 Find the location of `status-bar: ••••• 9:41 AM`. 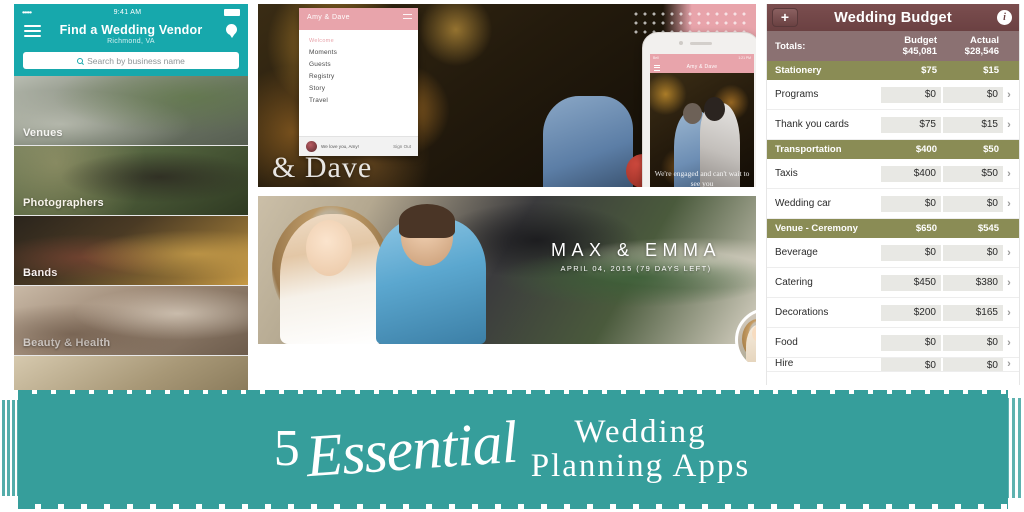

status-bar: ••••• 9:41 AM is located at coordinates (131, 12).